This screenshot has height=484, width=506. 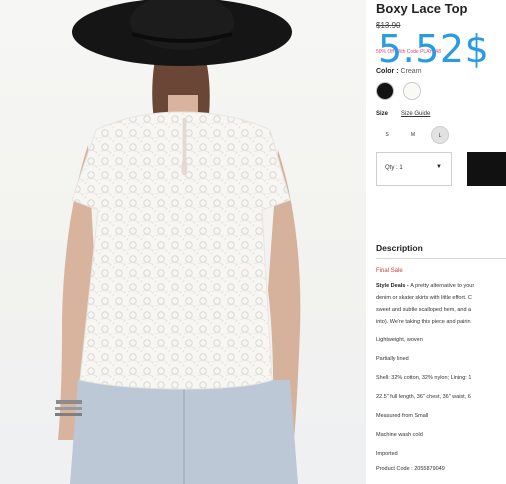 I want to click on divider, so click(x=441, y=258).